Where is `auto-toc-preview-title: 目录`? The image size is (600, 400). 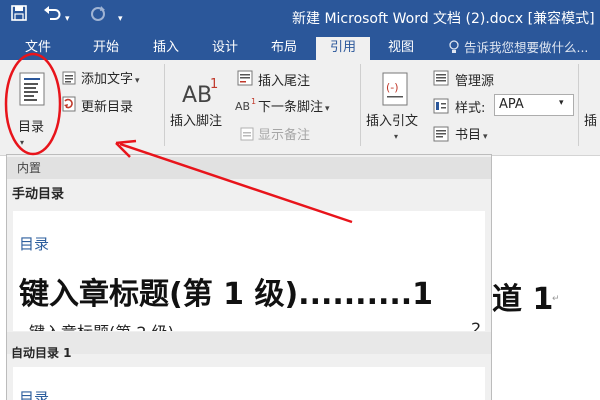
auto-toc-preview-title: 目录 is located at coordinates (34, 394).